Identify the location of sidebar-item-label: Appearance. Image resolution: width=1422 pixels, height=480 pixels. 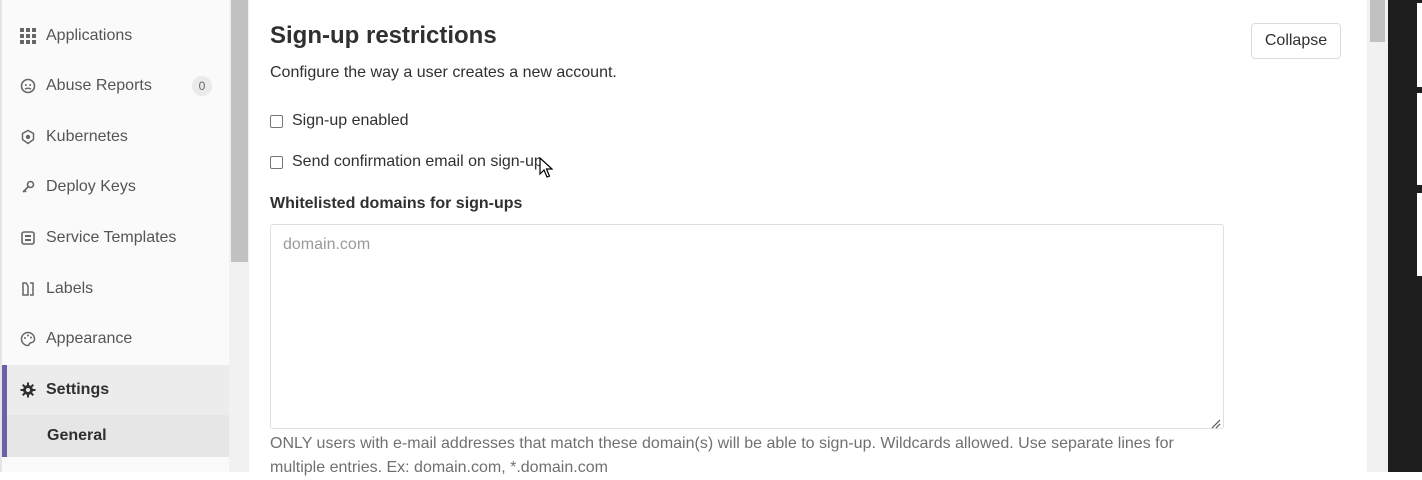
(89, 338).